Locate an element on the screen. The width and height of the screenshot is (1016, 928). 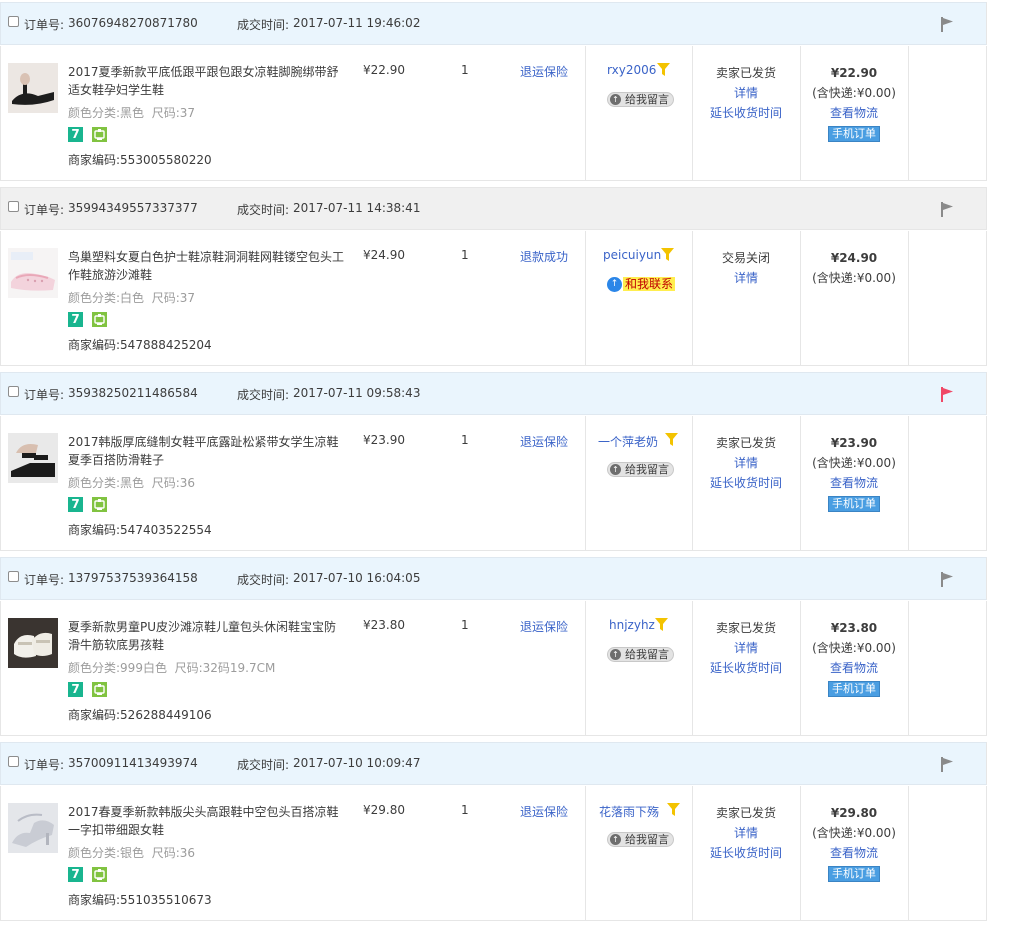
order-total: ¥23.80 (含快递:¥0.00) 查看物流 手机订单 is located at coordinates (854, 658).